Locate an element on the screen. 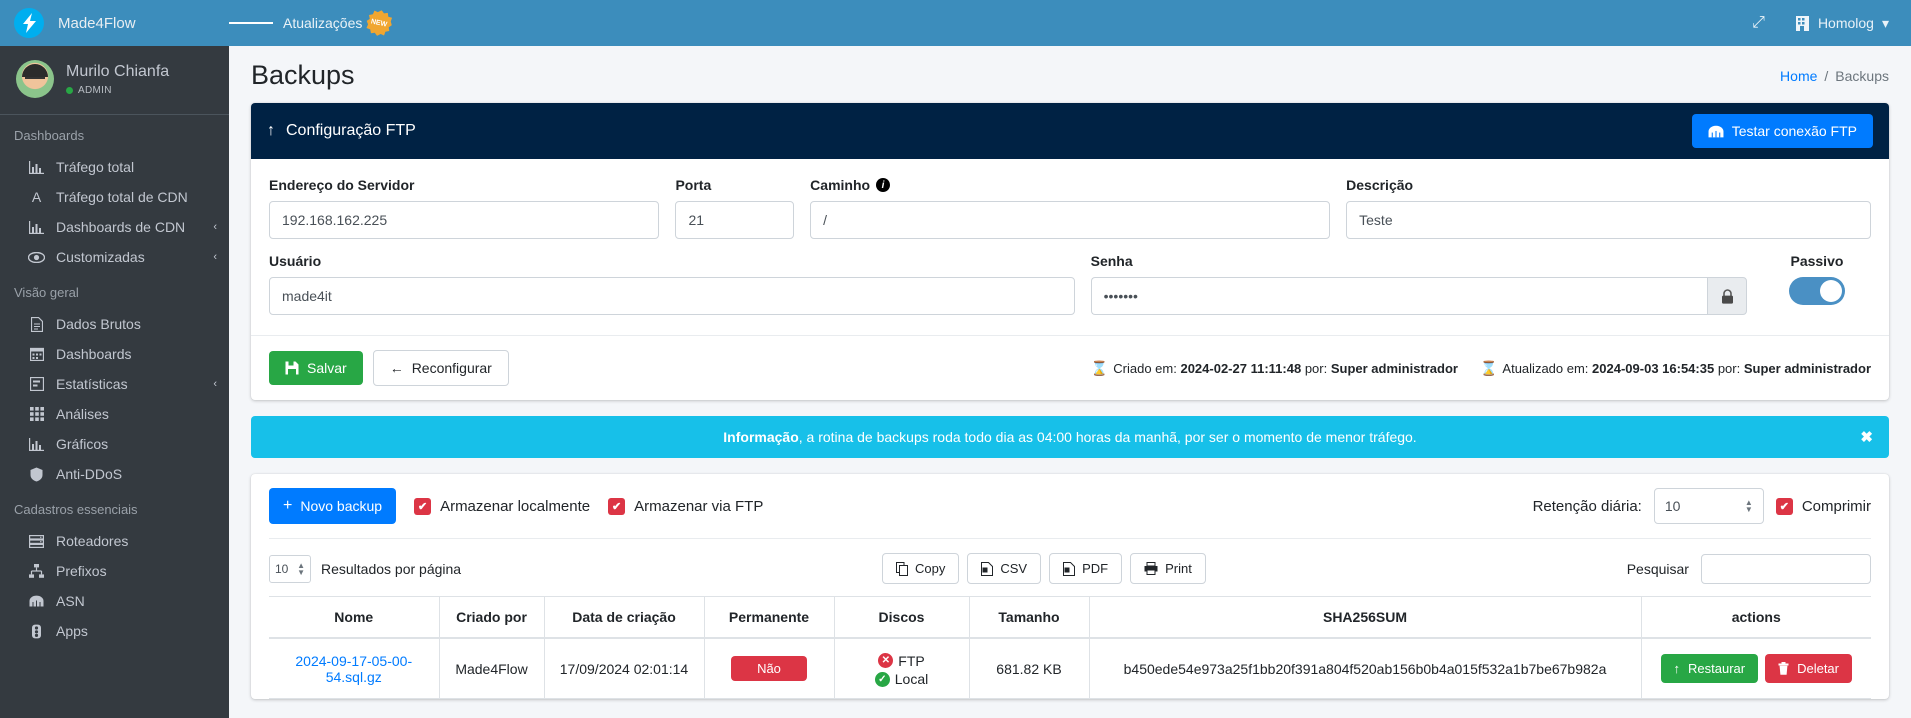 This screenshot has height=718, width=1911. passive-toggle is located at coordinates (1816, 291).